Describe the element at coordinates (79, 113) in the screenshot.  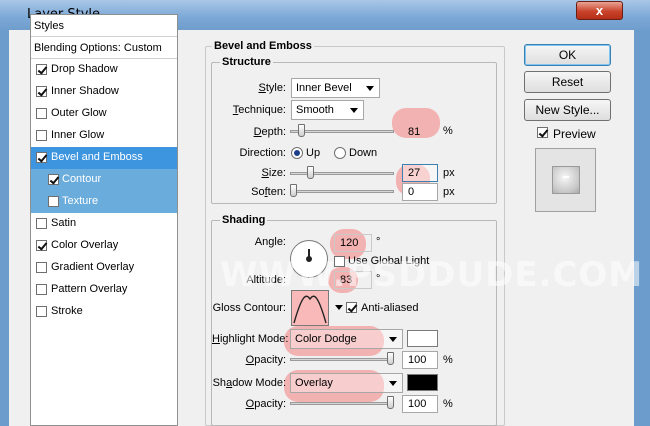
I see `style-item-label: Outer Glow` at that location.